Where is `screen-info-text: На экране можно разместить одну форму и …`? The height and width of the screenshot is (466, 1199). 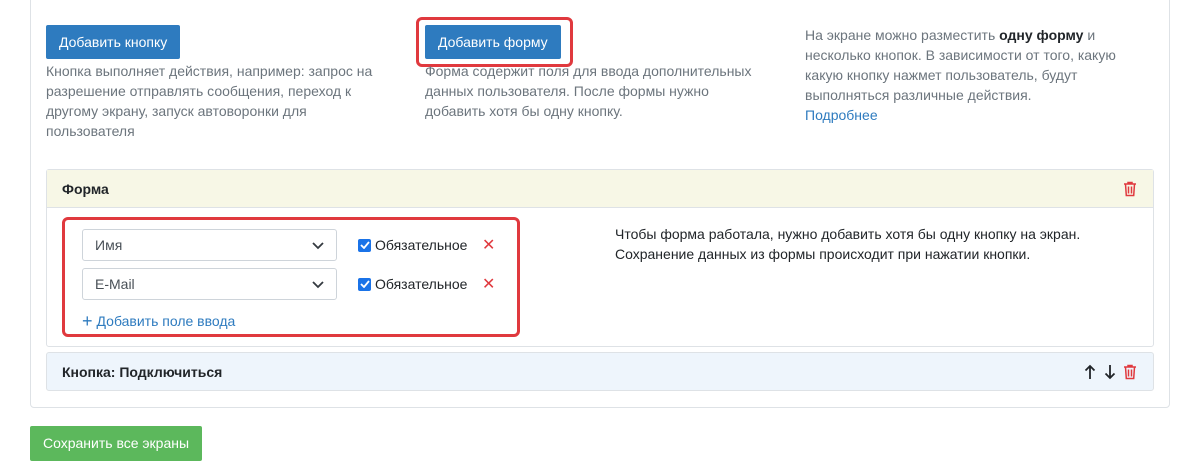 screen-info-text: На экране можно разместить одну форму и … is located at coordinates (975, 75).